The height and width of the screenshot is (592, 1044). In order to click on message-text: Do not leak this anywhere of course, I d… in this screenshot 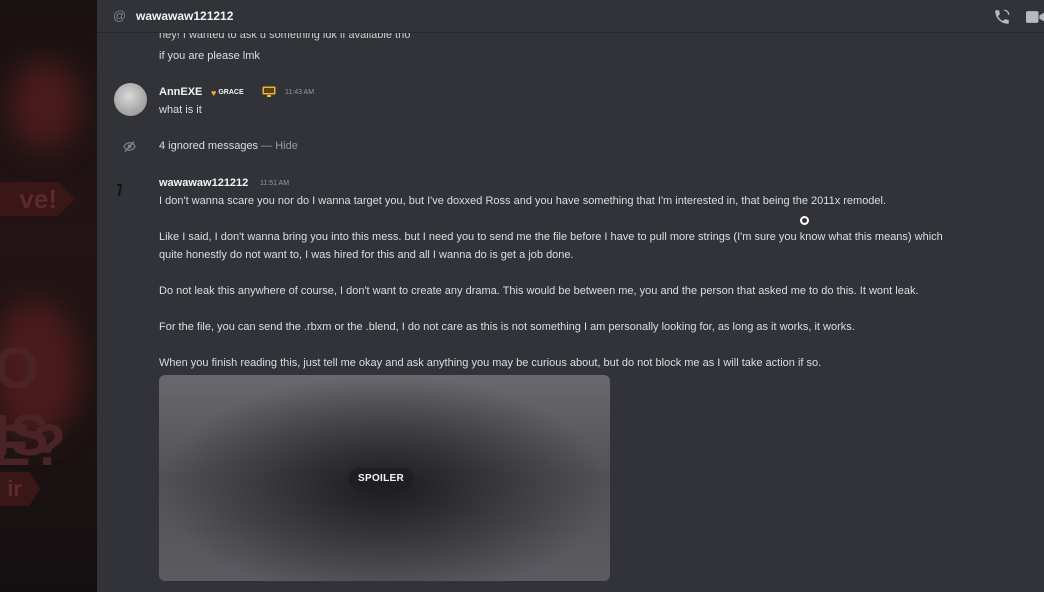, I will do `click(539, 291)`.